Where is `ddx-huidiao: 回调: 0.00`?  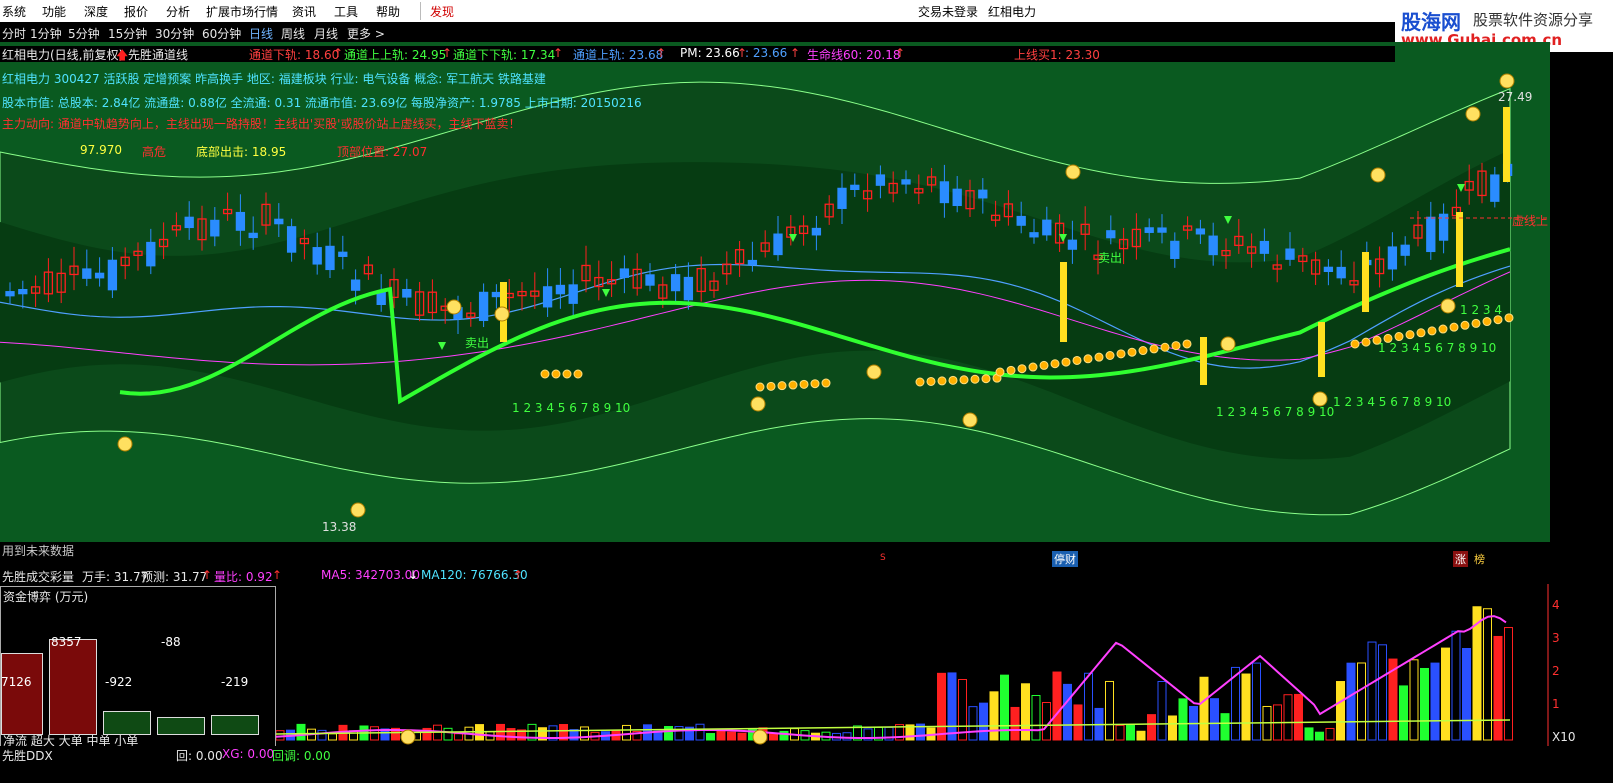
ddx-huidiao: 回调: 0.00 is located at coordinates (301, 756).